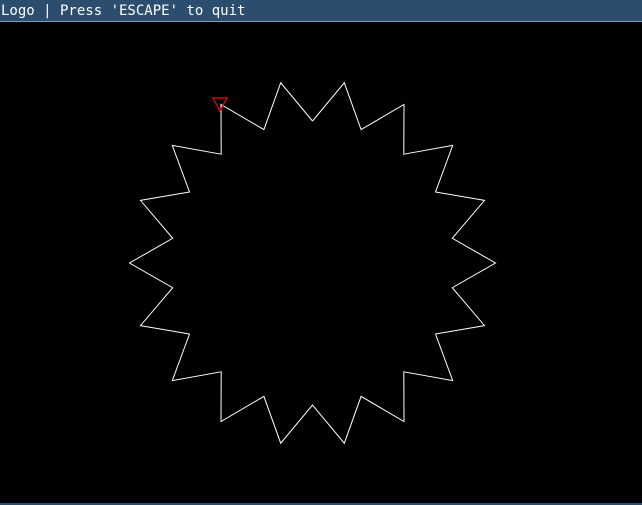 This screenshot has width=642, height=505. What do you see at coordinates (220, 105) in the screenshot?
I see `triangle-turtle-icon` at bounding box center [220, 105].